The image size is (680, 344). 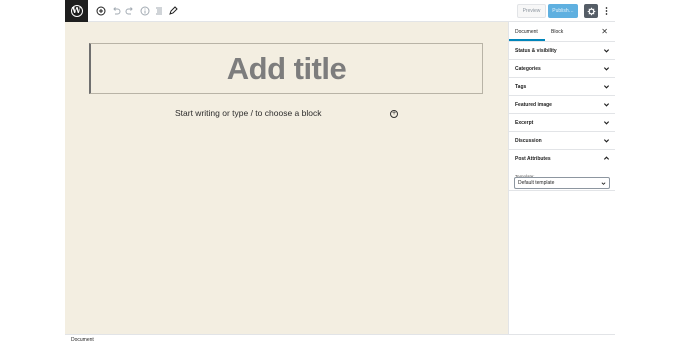 What do you see at coordinates (524, 123) in the screenshot?
I see `panel-label: Excerpt` at bounding box center [524, 123].